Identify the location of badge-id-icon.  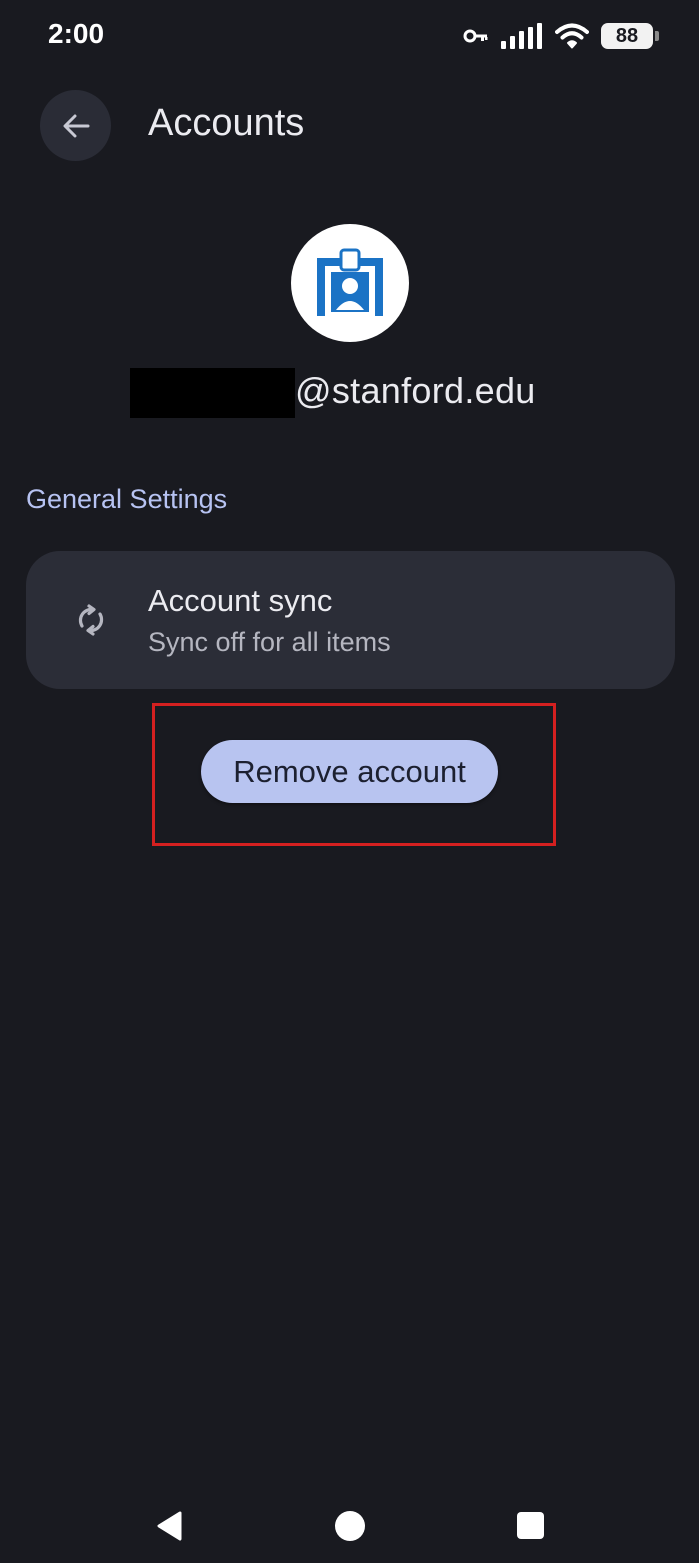
(350, 282).